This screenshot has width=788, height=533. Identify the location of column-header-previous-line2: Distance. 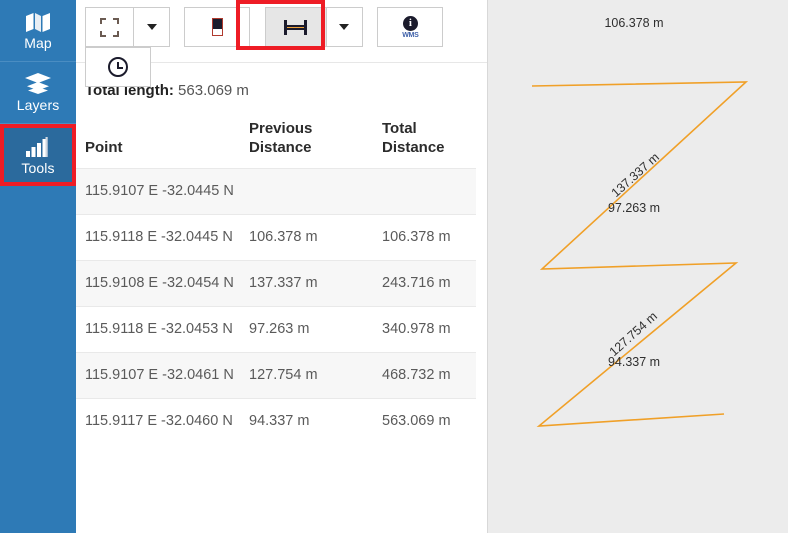
(280, 147).